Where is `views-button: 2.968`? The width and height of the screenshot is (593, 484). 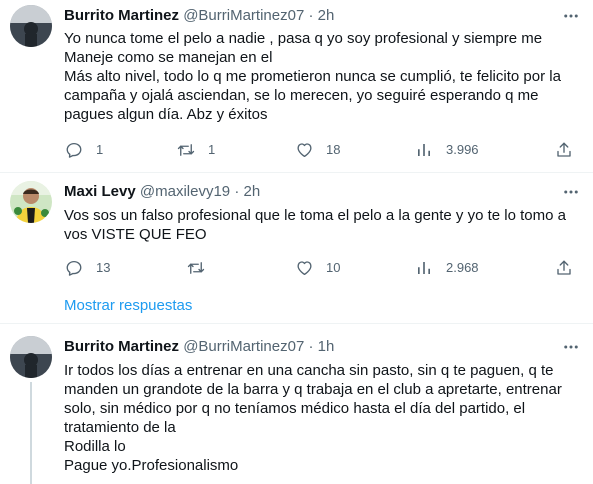
views-button: 2.968 is located at coordinates (446, 268).